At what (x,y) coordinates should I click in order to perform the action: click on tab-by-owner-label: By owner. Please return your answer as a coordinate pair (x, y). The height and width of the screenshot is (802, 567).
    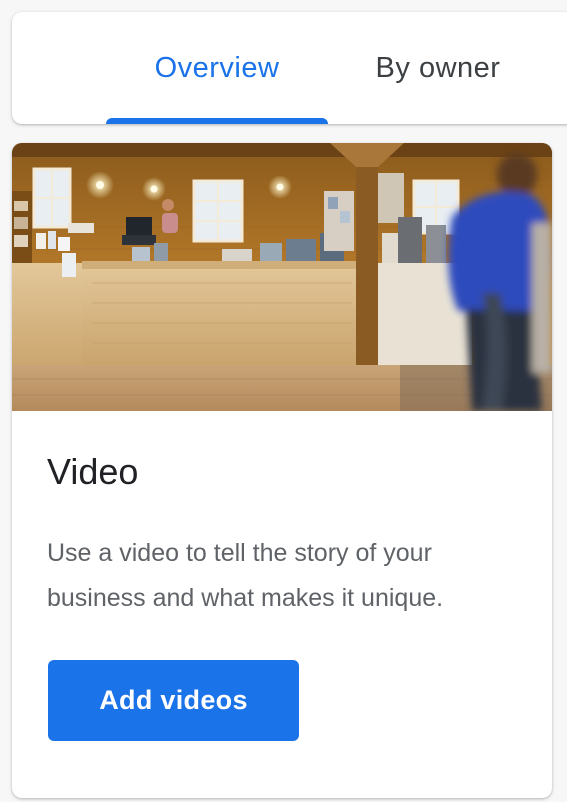
    Looking at the image, I should click on (438, 67).